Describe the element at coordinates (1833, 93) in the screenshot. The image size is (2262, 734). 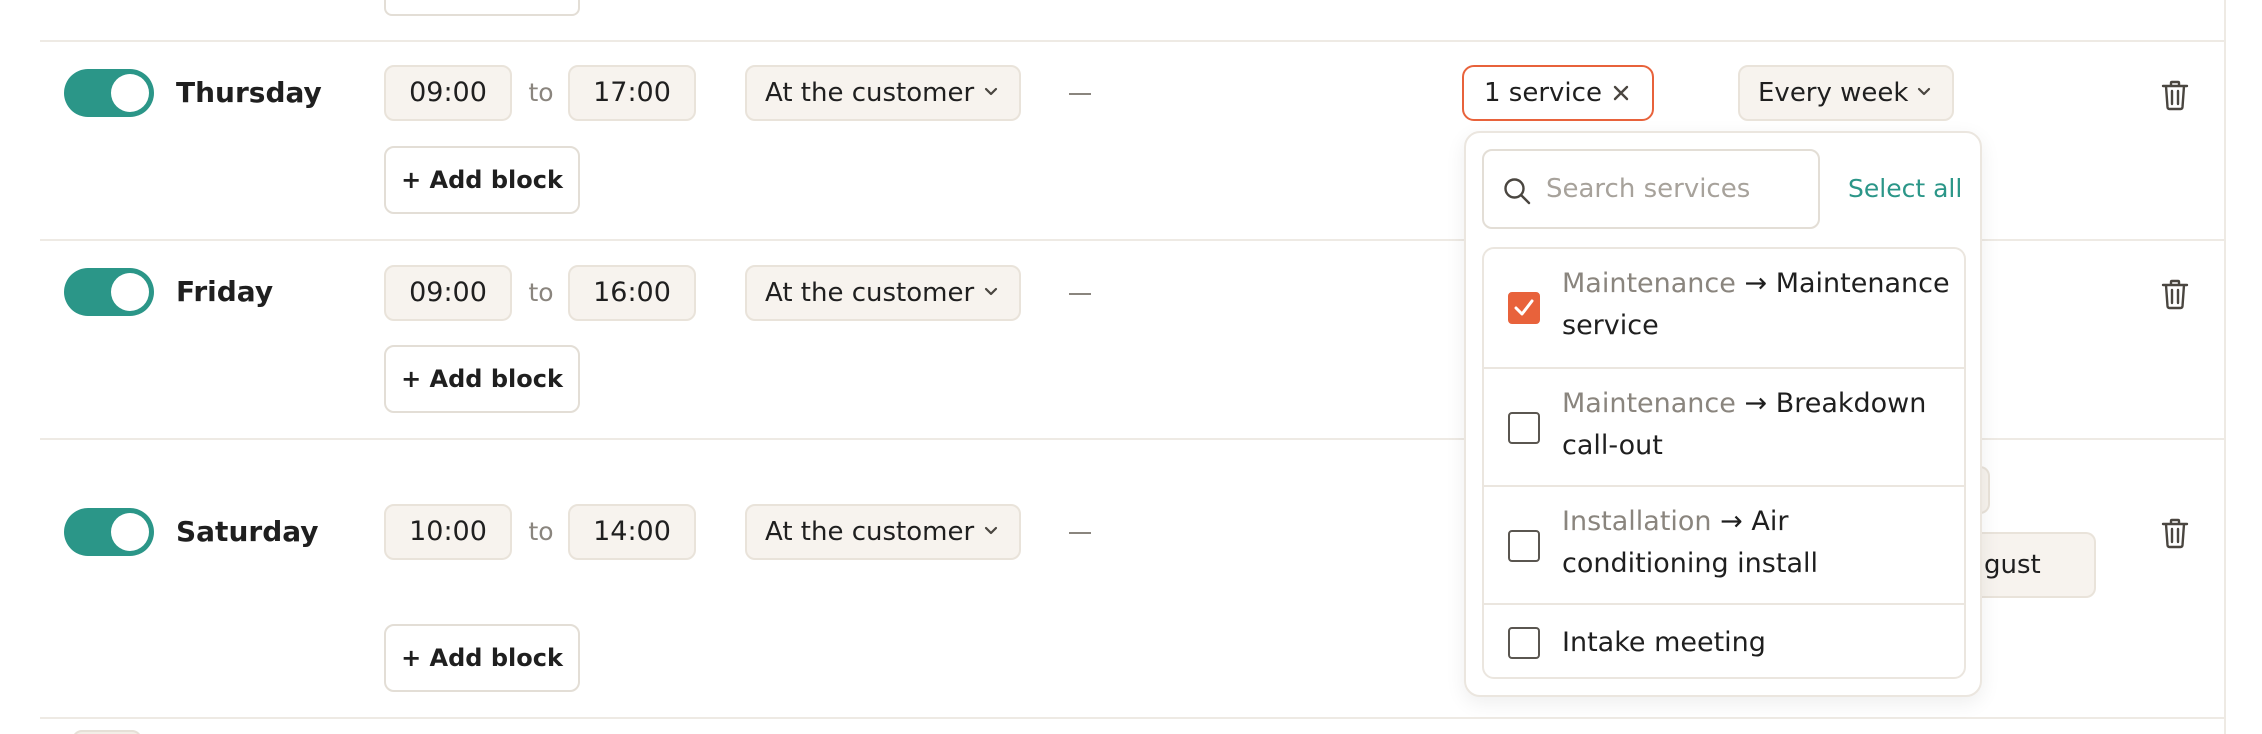
I see `frequency-value: Every week` at that location.